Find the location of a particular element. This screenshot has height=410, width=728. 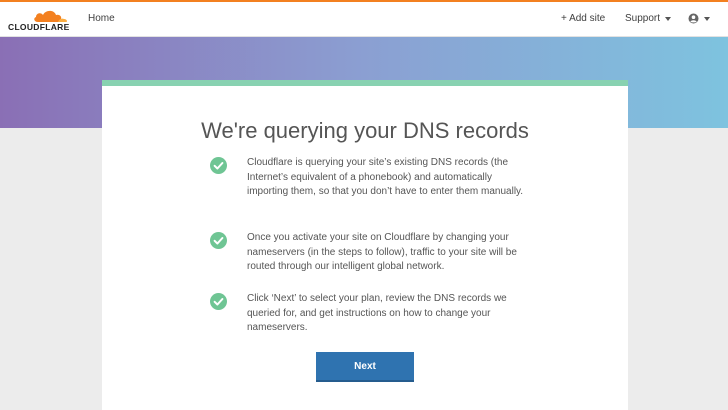

cloud-icon is located at coordinates (51, 16).